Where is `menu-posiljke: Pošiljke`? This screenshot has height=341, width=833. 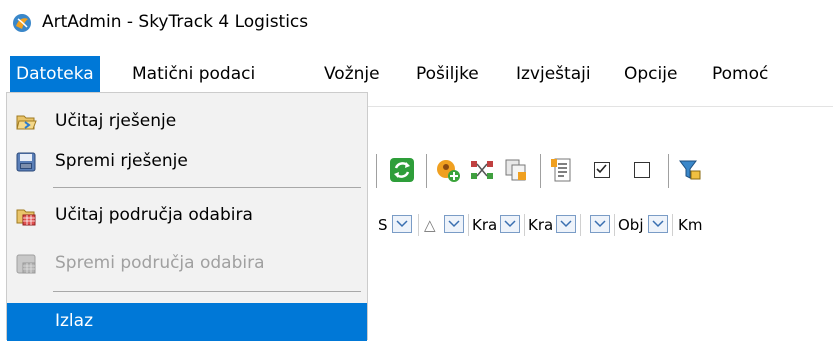
menu-posiljke: Pošiljke is located at coordinates (447, 74).